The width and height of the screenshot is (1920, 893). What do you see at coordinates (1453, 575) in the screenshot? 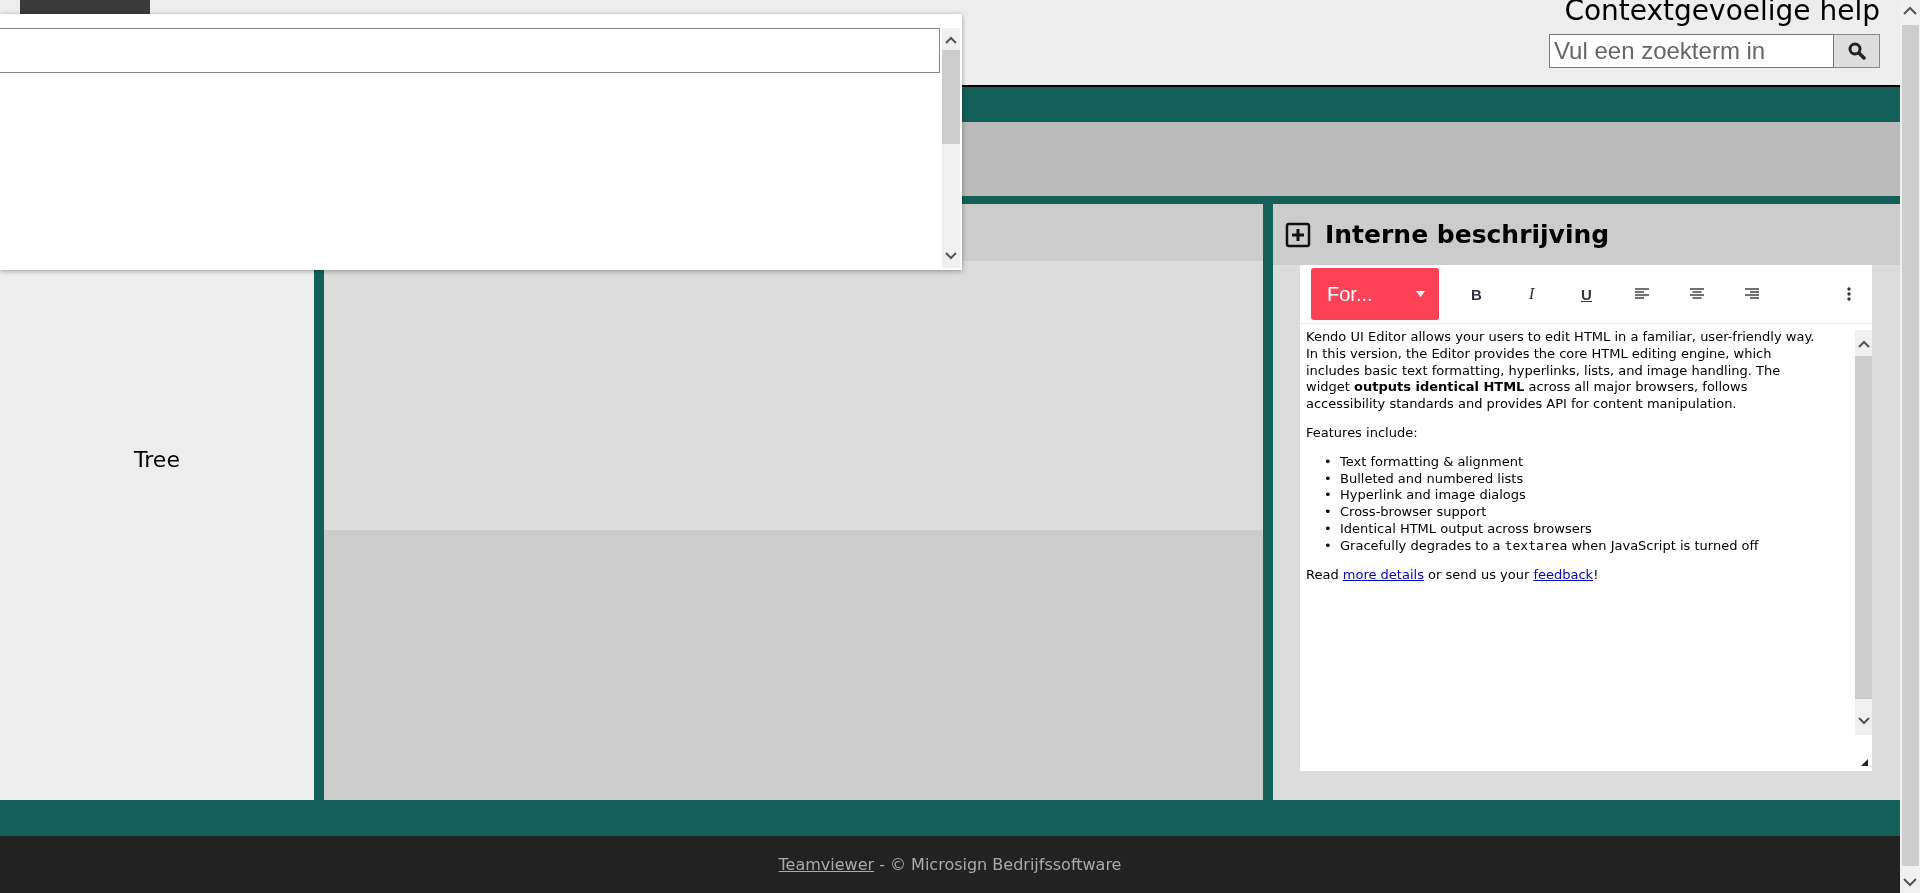
I see `editor-text: Read more details or send us your feedback!` at bounding box center [1453, 575].